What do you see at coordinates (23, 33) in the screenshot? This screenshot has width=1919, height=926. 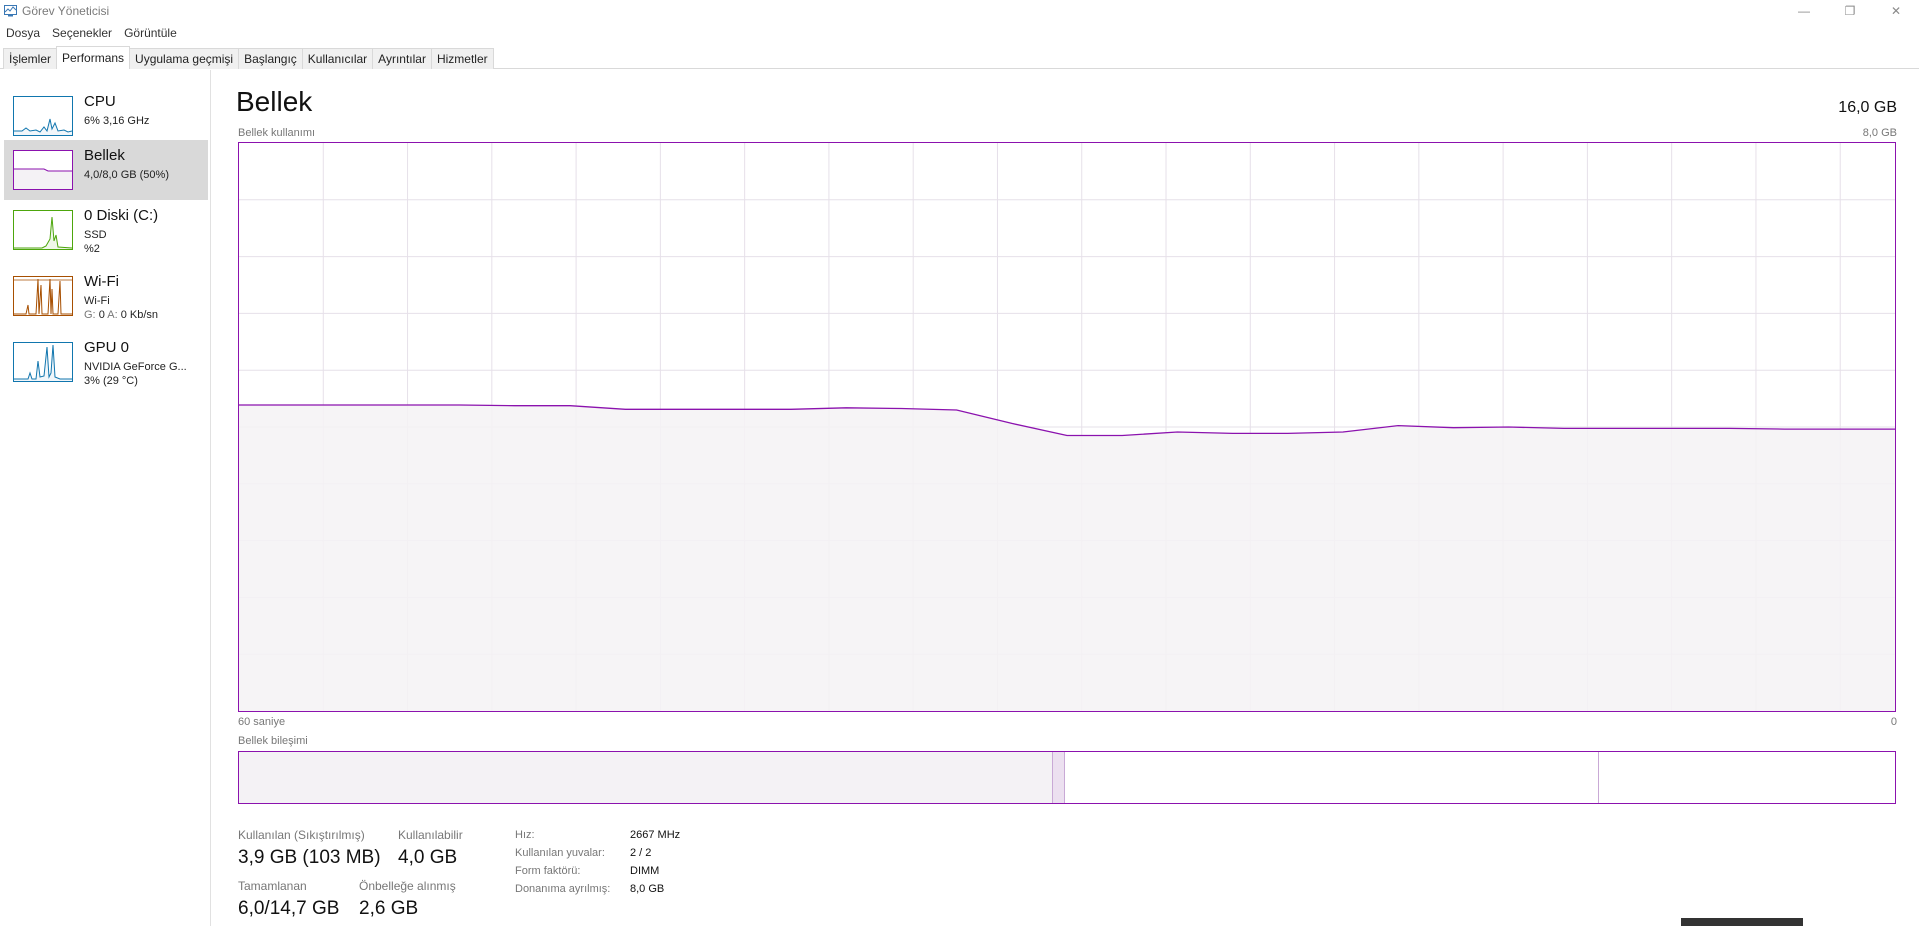 I see `menu-file: Dosya` at bounding box center [23, 33].